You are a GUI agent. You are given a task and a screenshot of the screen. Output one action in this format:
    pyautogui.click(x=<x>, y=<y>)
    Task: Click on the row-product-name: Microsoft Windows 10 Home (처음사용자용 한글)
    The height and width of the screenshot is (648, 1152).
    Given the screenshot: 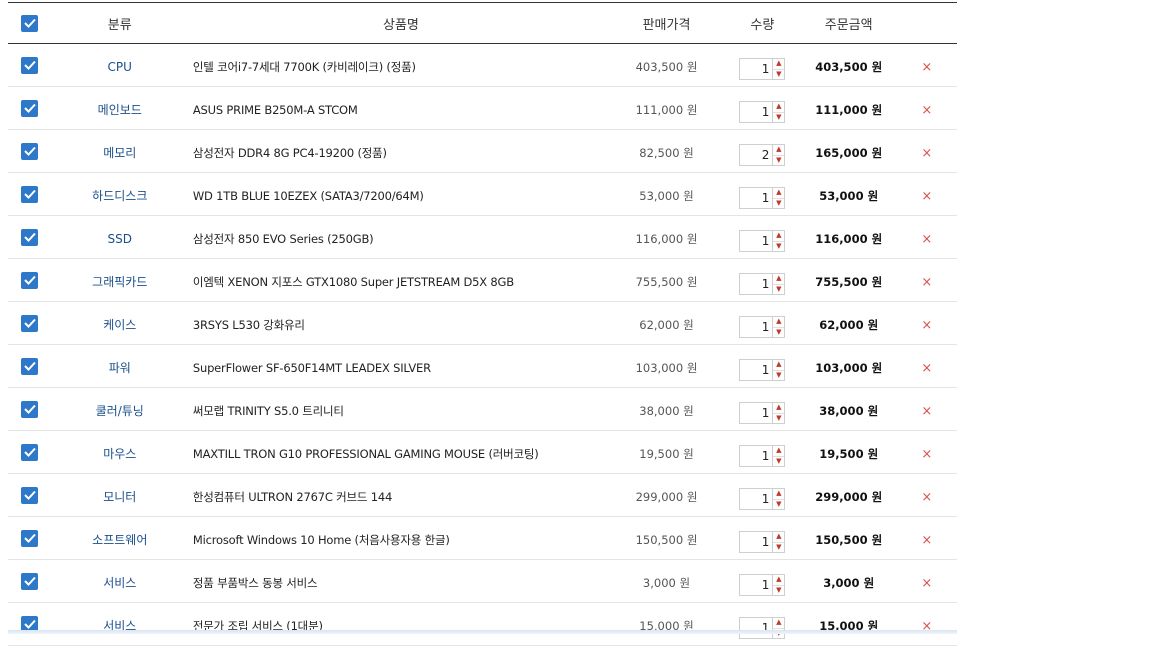 What is the action you would take?
    pyautogui.click(x=321, y=540)
    